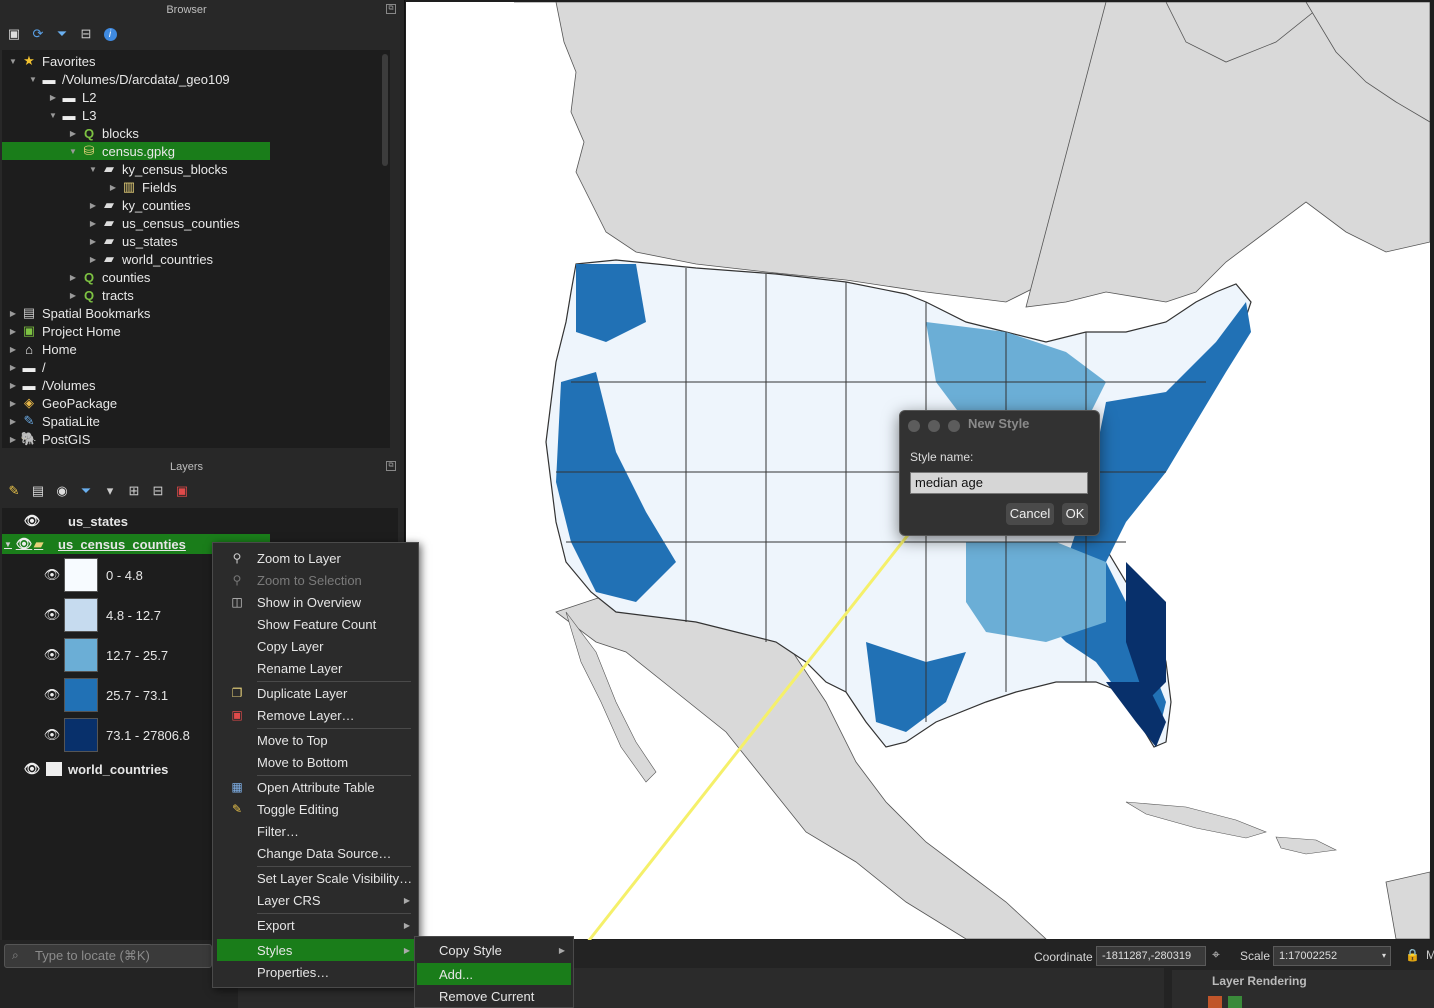 The width and height of the screenshot is (1434, 1008). I want to click on menu-copy-style: Copy Style ▶, so click(494, 950).